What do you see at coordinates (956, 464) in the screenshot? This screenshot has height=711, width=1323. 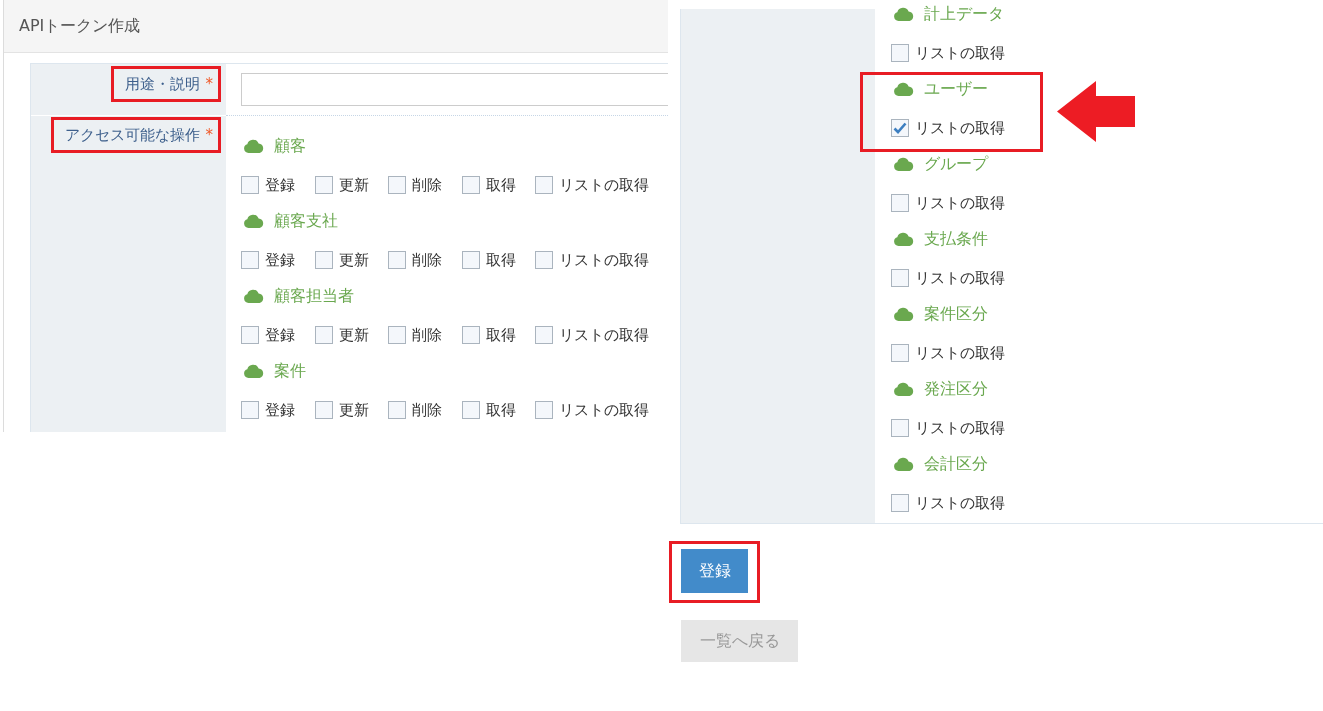 I see `group-title: 会計区分` at bounding box center [956, 464].